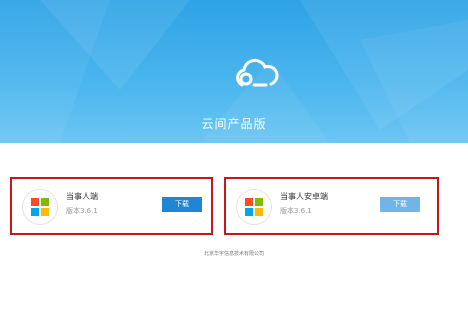 The width and height of the screenshot is (468, 318). Describe the element at coordinates (331, 206) in the screenshot. I see `app-card-android: 当事人安卓端 版本3.6.1 下载` at that location.